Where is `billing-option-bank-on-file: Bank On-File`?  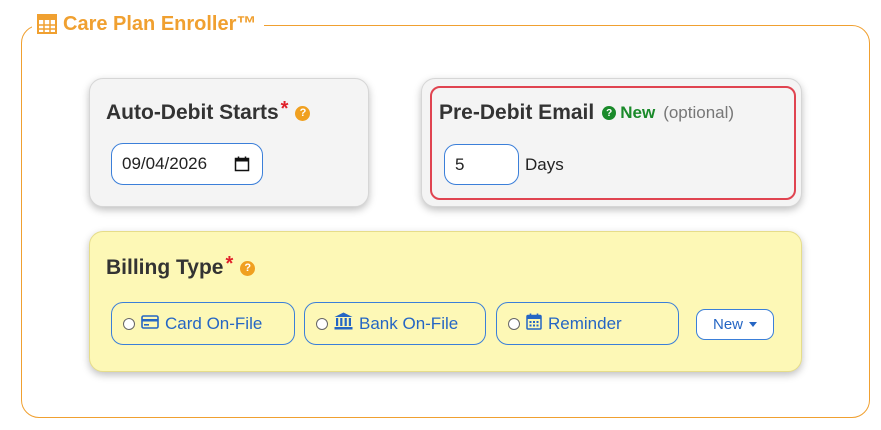
billing-option-bank-on-file: Bank On-File is located at coordinates (395, 323).